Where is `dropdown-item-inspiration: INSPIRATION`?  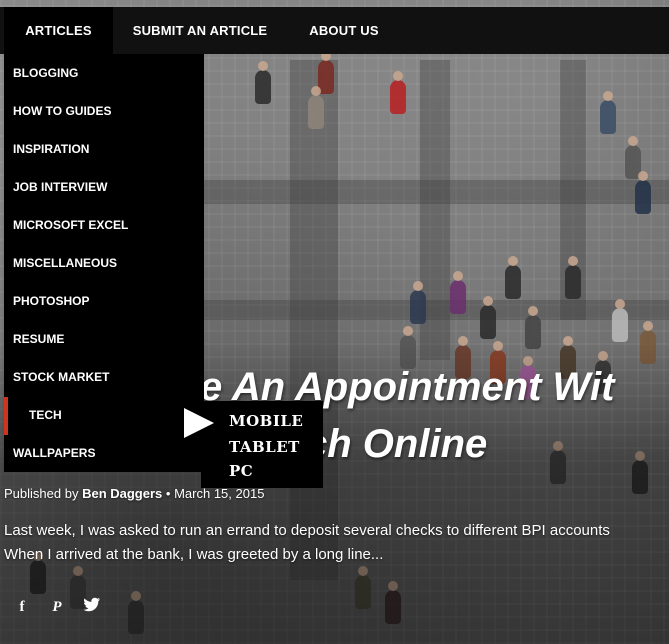
dropdown-item-inspiration: INSPIRATION is located at coordinates (104, 149).